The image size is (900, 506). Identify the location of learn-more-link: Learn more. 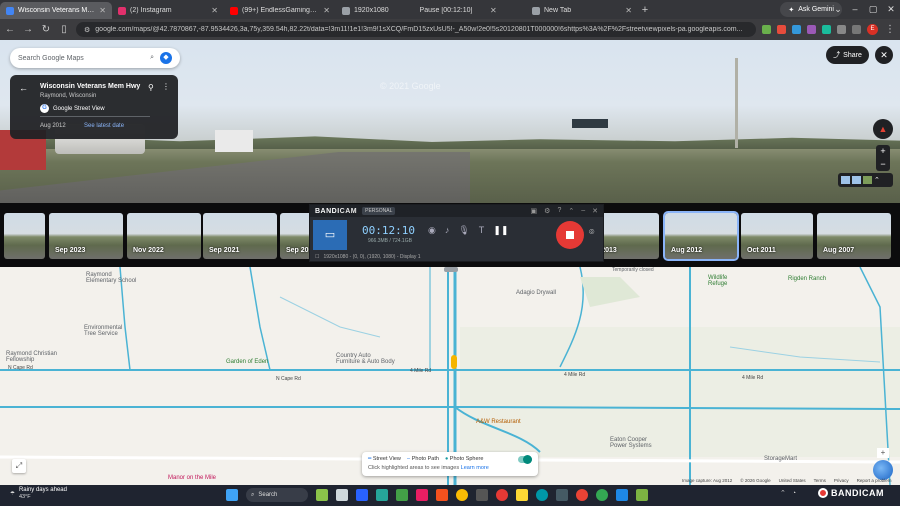
(475, 468).